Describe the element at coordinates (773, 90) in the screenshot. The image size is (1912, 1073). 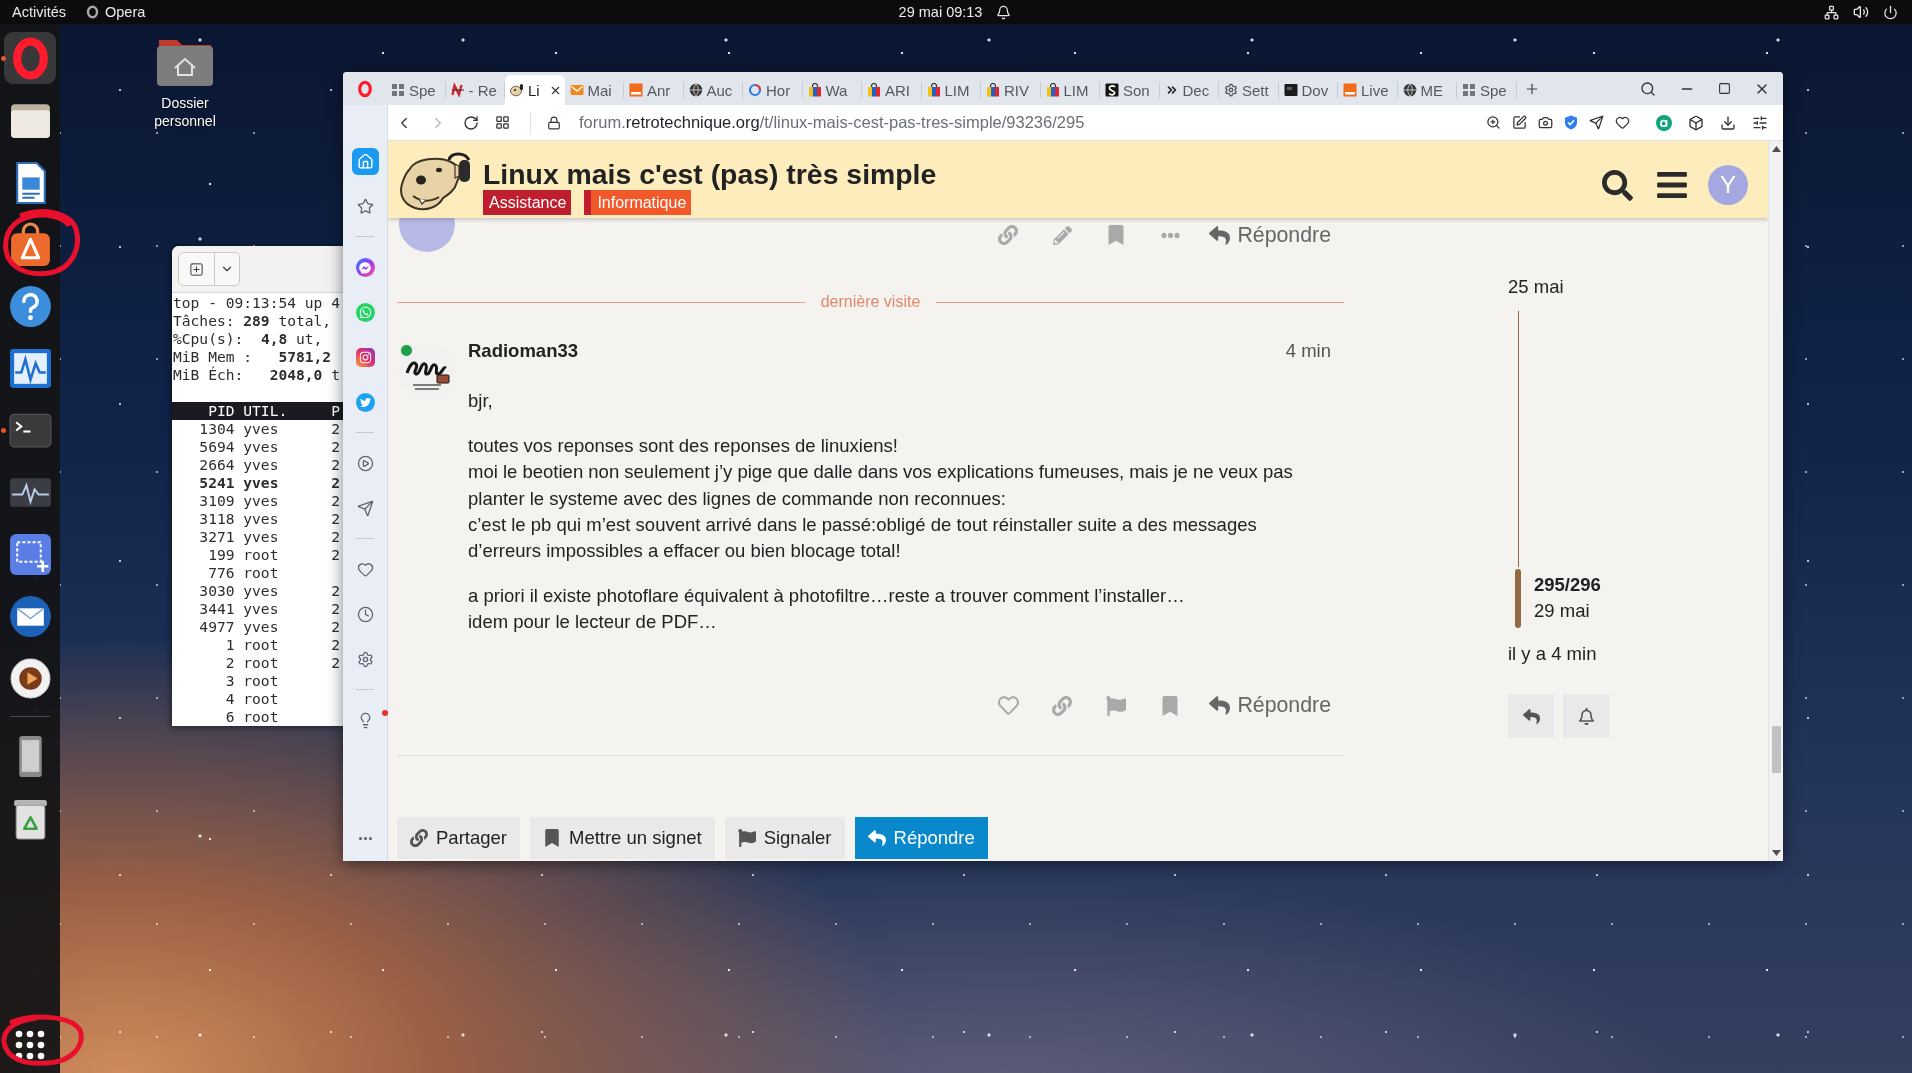
I see `browser-tab: Hor` at that location.